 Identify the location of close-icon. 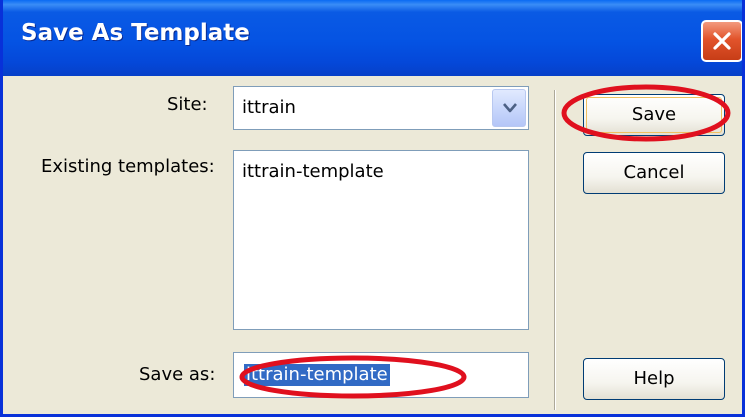
(722, 41).